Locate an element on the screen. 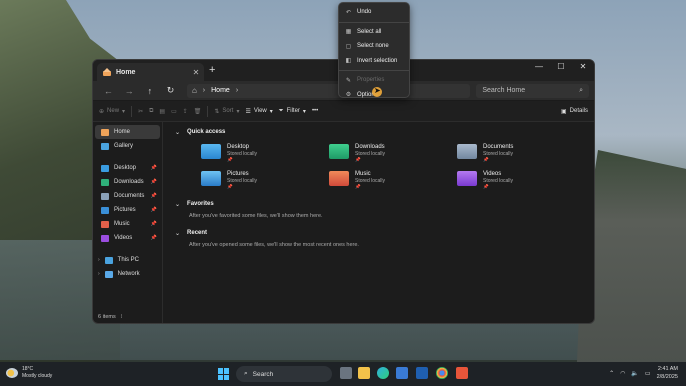 The height and width of the screenshot is (386, 686). up-button: ↑ is located at coordinates (149, 91).